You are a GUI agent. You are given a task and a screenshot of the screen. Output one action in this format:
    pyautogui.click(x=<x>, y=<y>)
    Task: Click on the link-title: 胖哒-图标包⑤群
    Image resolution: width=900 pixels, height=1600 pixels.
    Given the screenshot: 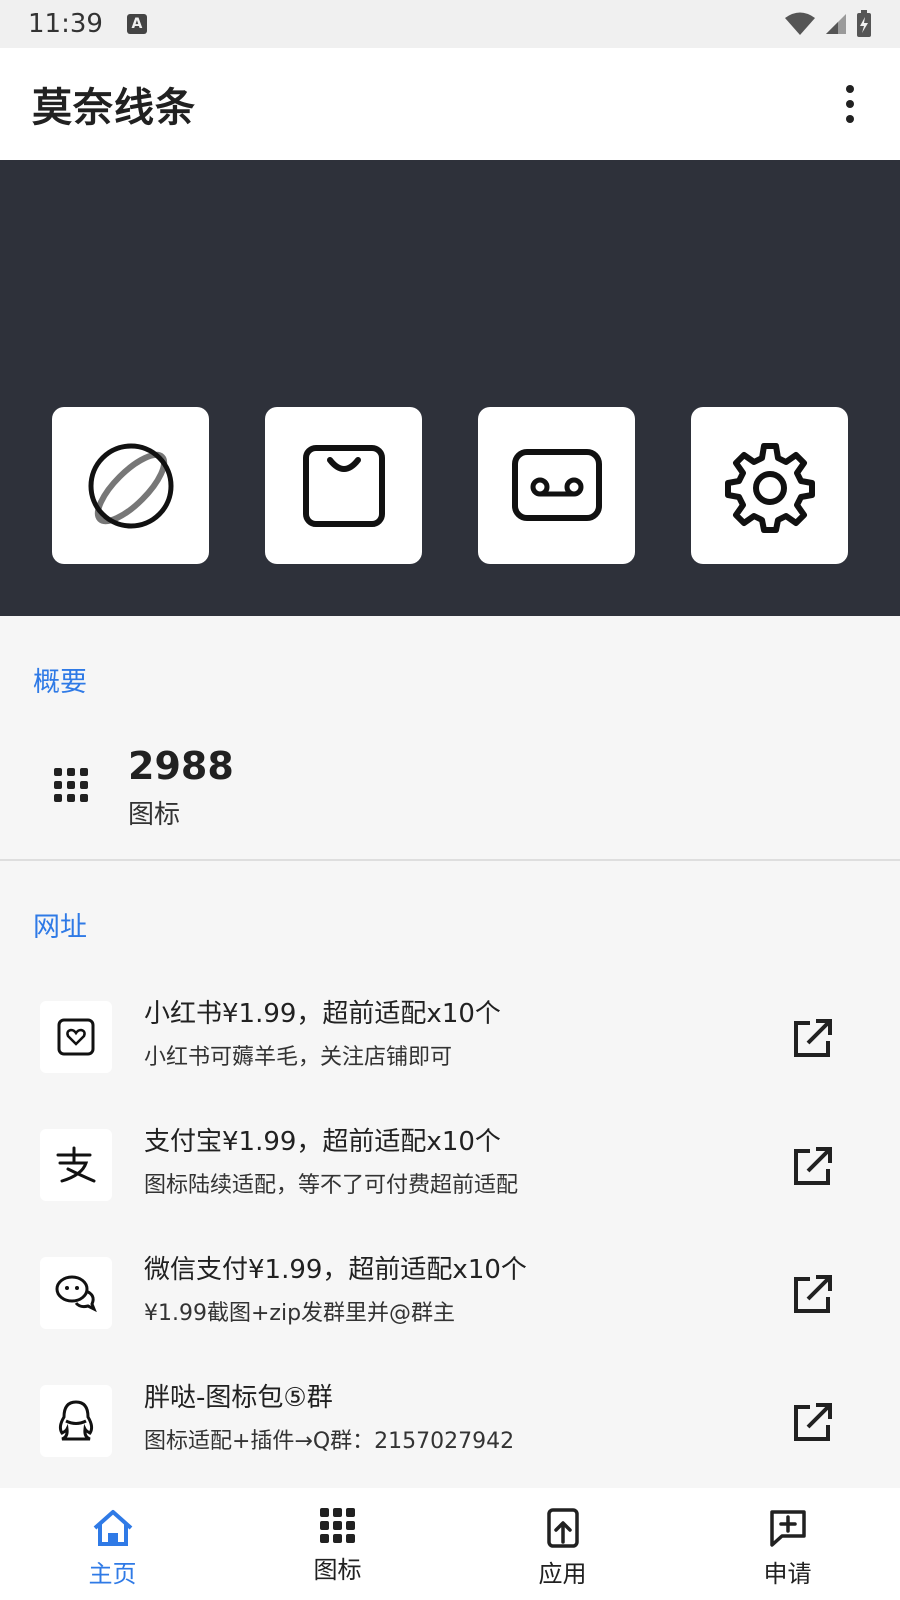 What is the action you would take?
    pyautogui.click(x=238, y=1398)
    